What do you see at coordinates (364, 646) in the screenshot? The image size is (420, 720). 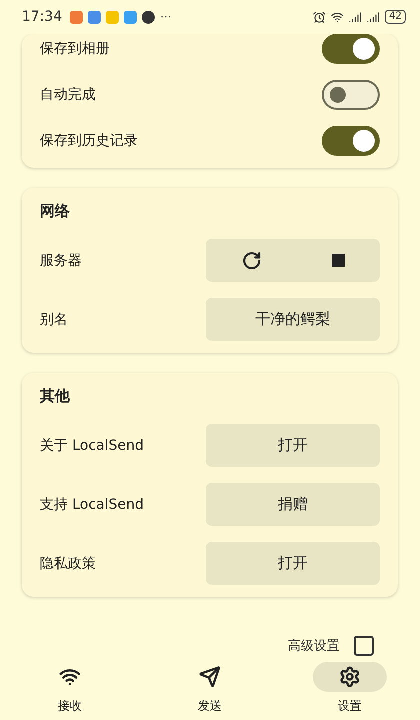 I see `checkbox` at bounding box center [364, 646].